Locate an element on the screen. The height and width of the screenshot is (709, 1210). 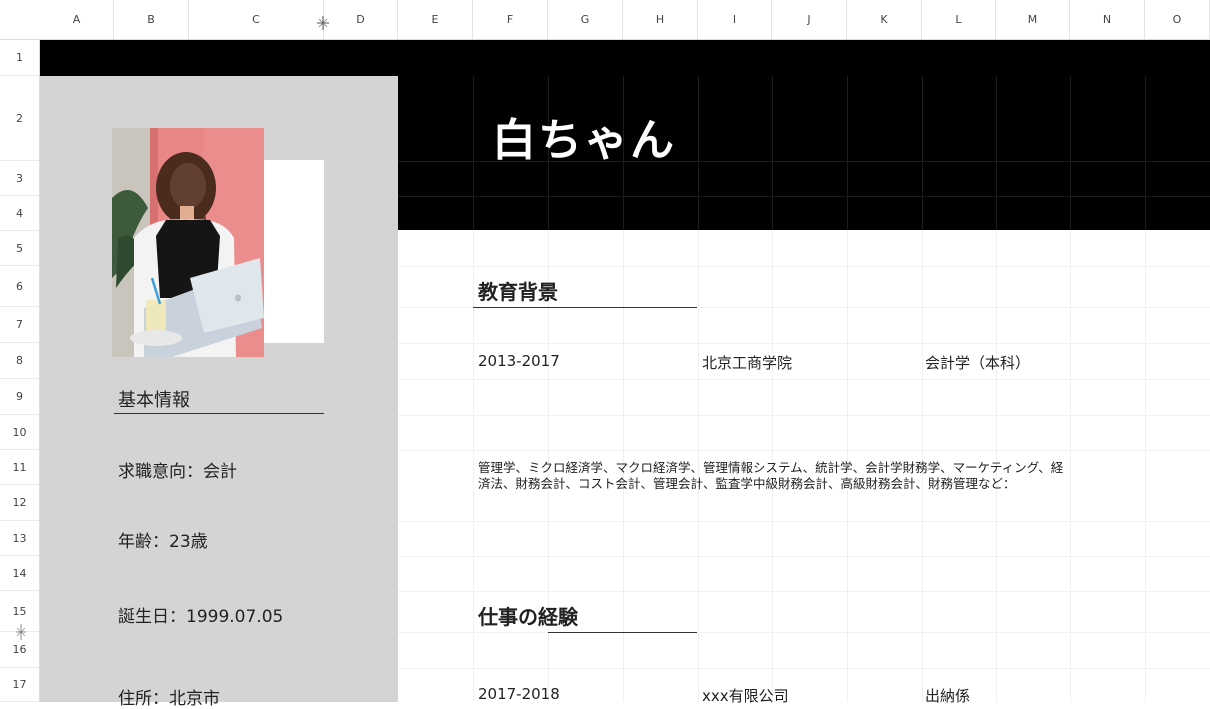
work-heading: 仕事の経験 is located at coordinates (528, 617).